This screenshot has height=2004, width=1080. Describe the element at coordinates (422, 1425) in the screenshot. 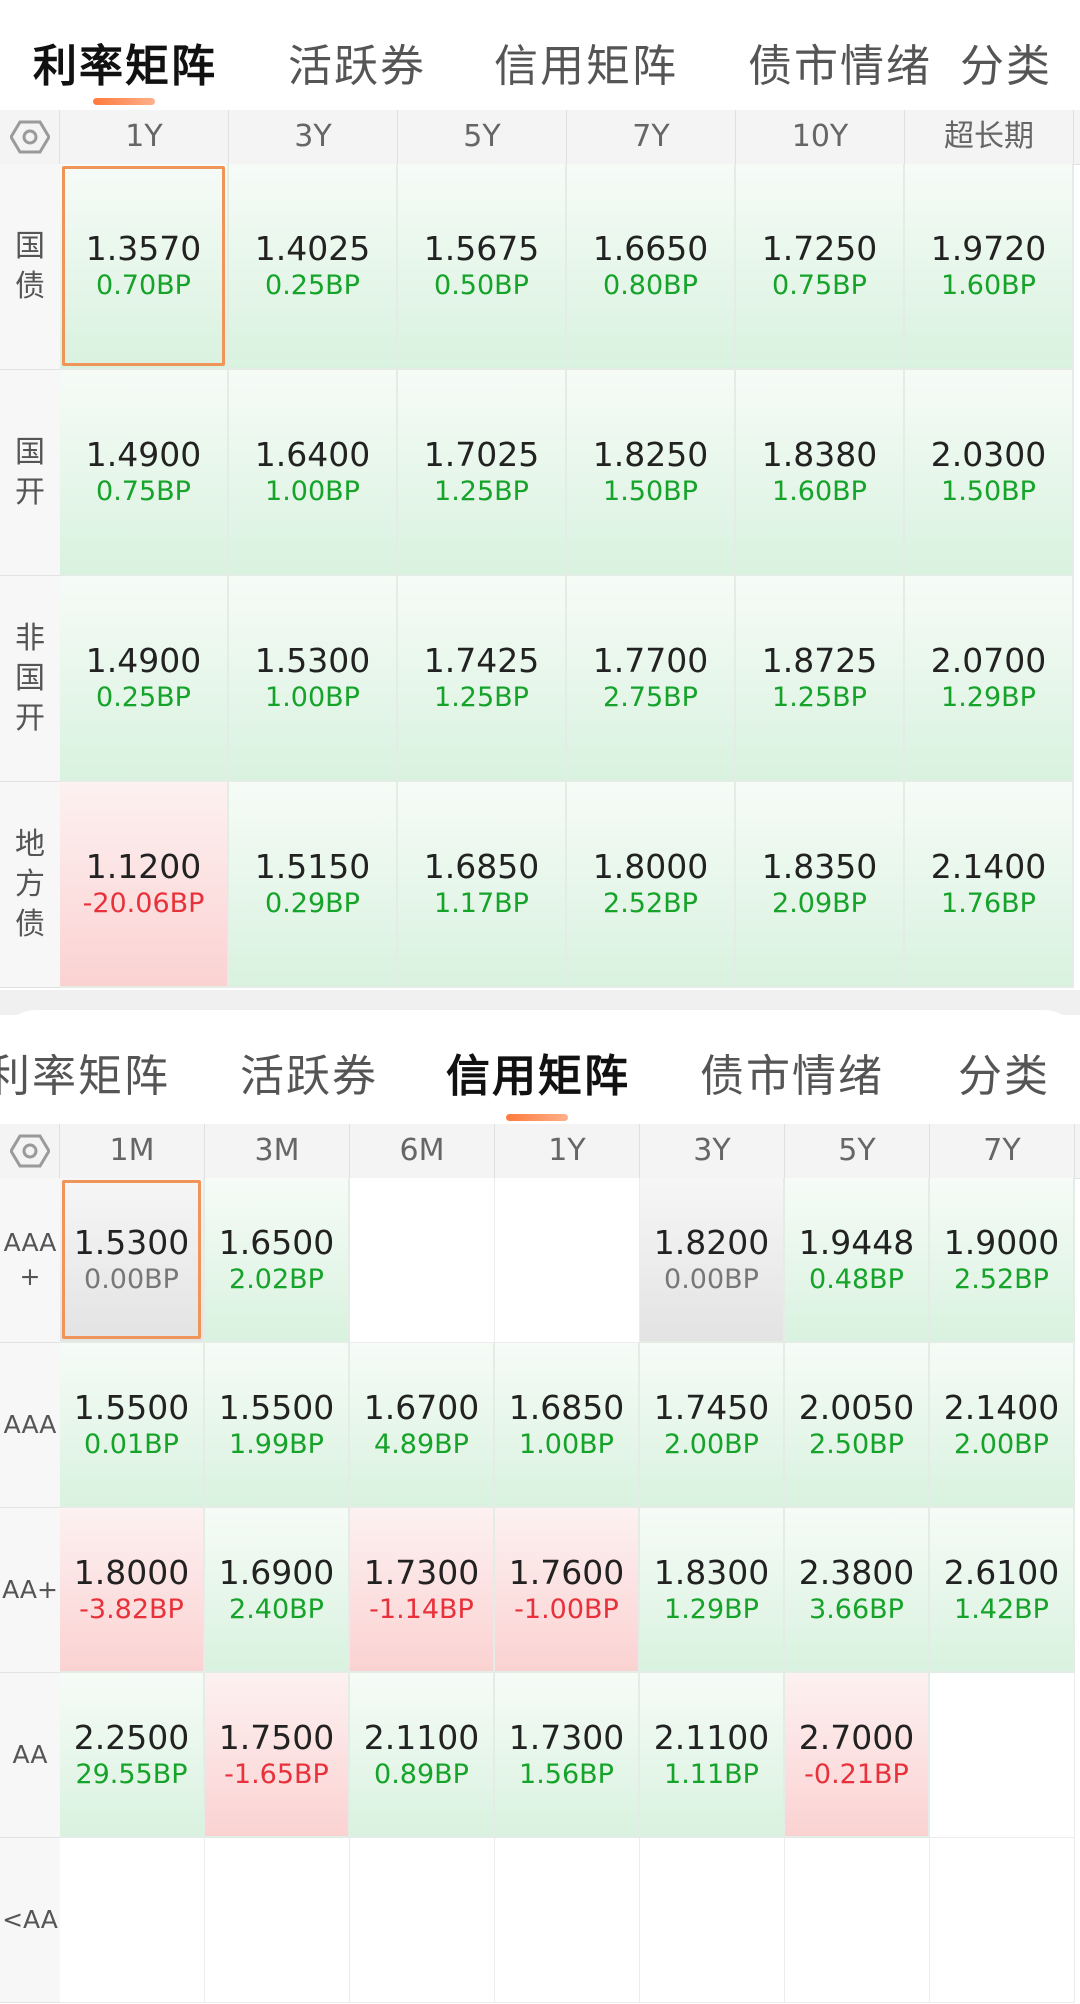

I see `matrix-cell: 1.6700 4.89BP` at that location.